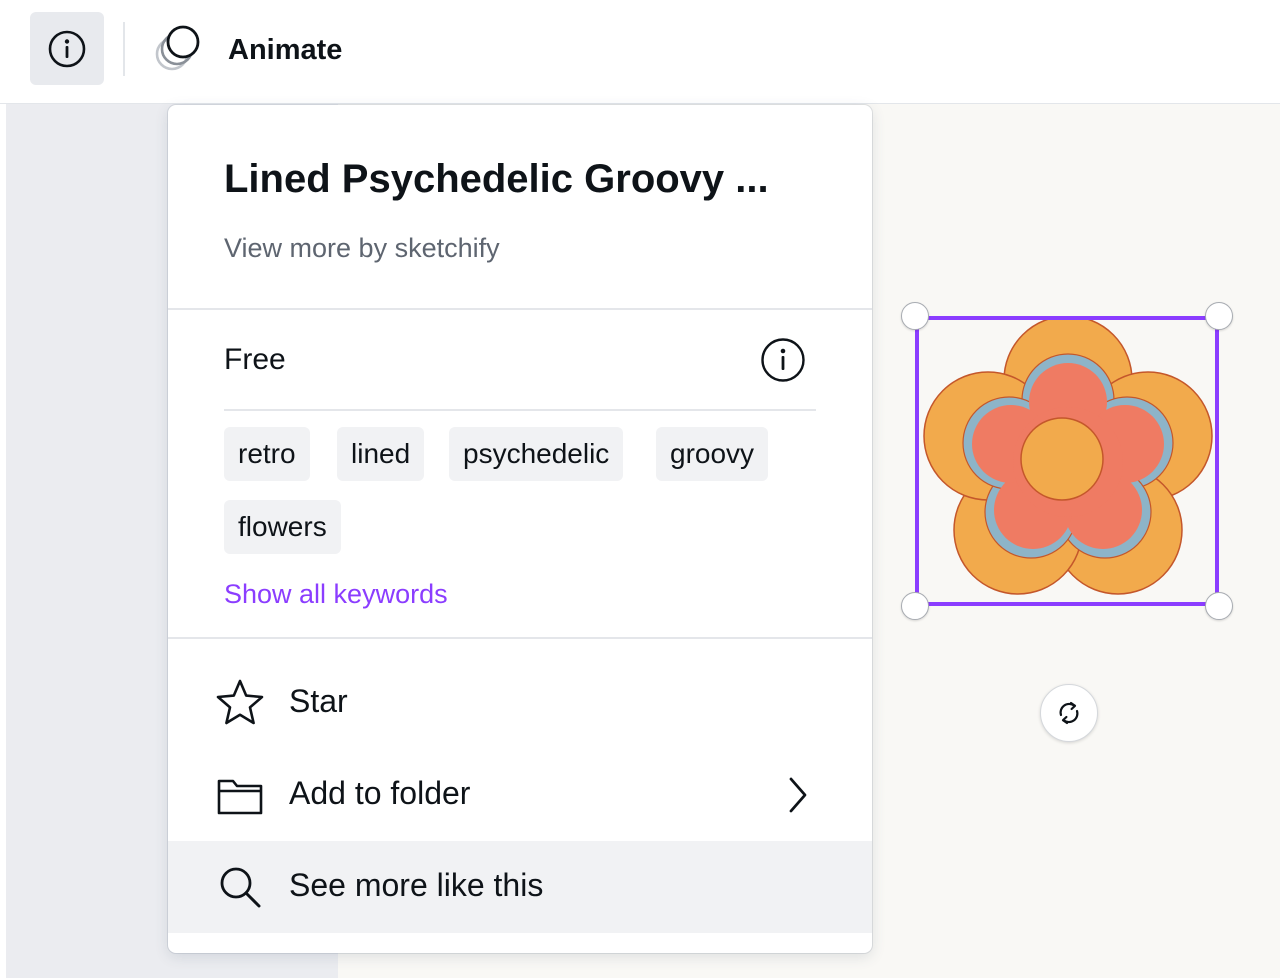  Describe the element at coordinates (255, 359) in the screenshot. I see `license-price-label: Free` at that location.